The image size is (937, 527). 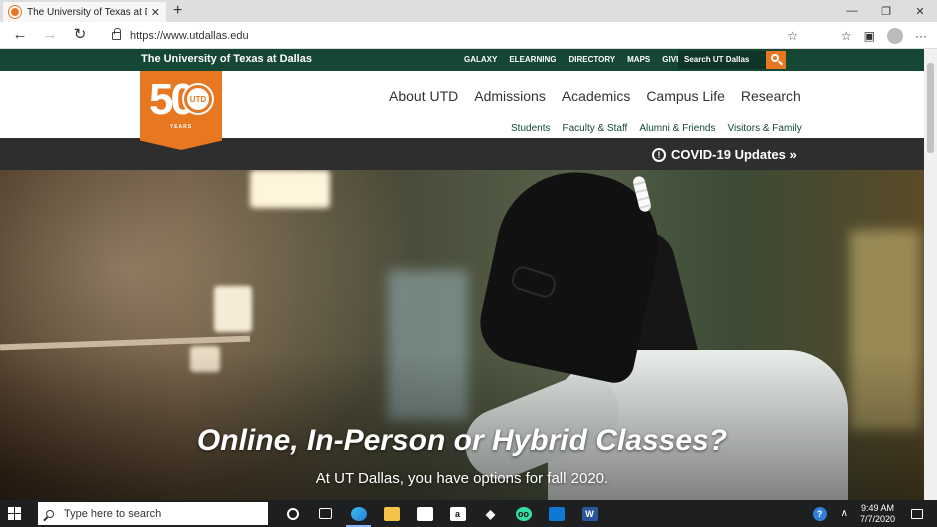 I want to click on store-icon, so click(x=424, y=513).